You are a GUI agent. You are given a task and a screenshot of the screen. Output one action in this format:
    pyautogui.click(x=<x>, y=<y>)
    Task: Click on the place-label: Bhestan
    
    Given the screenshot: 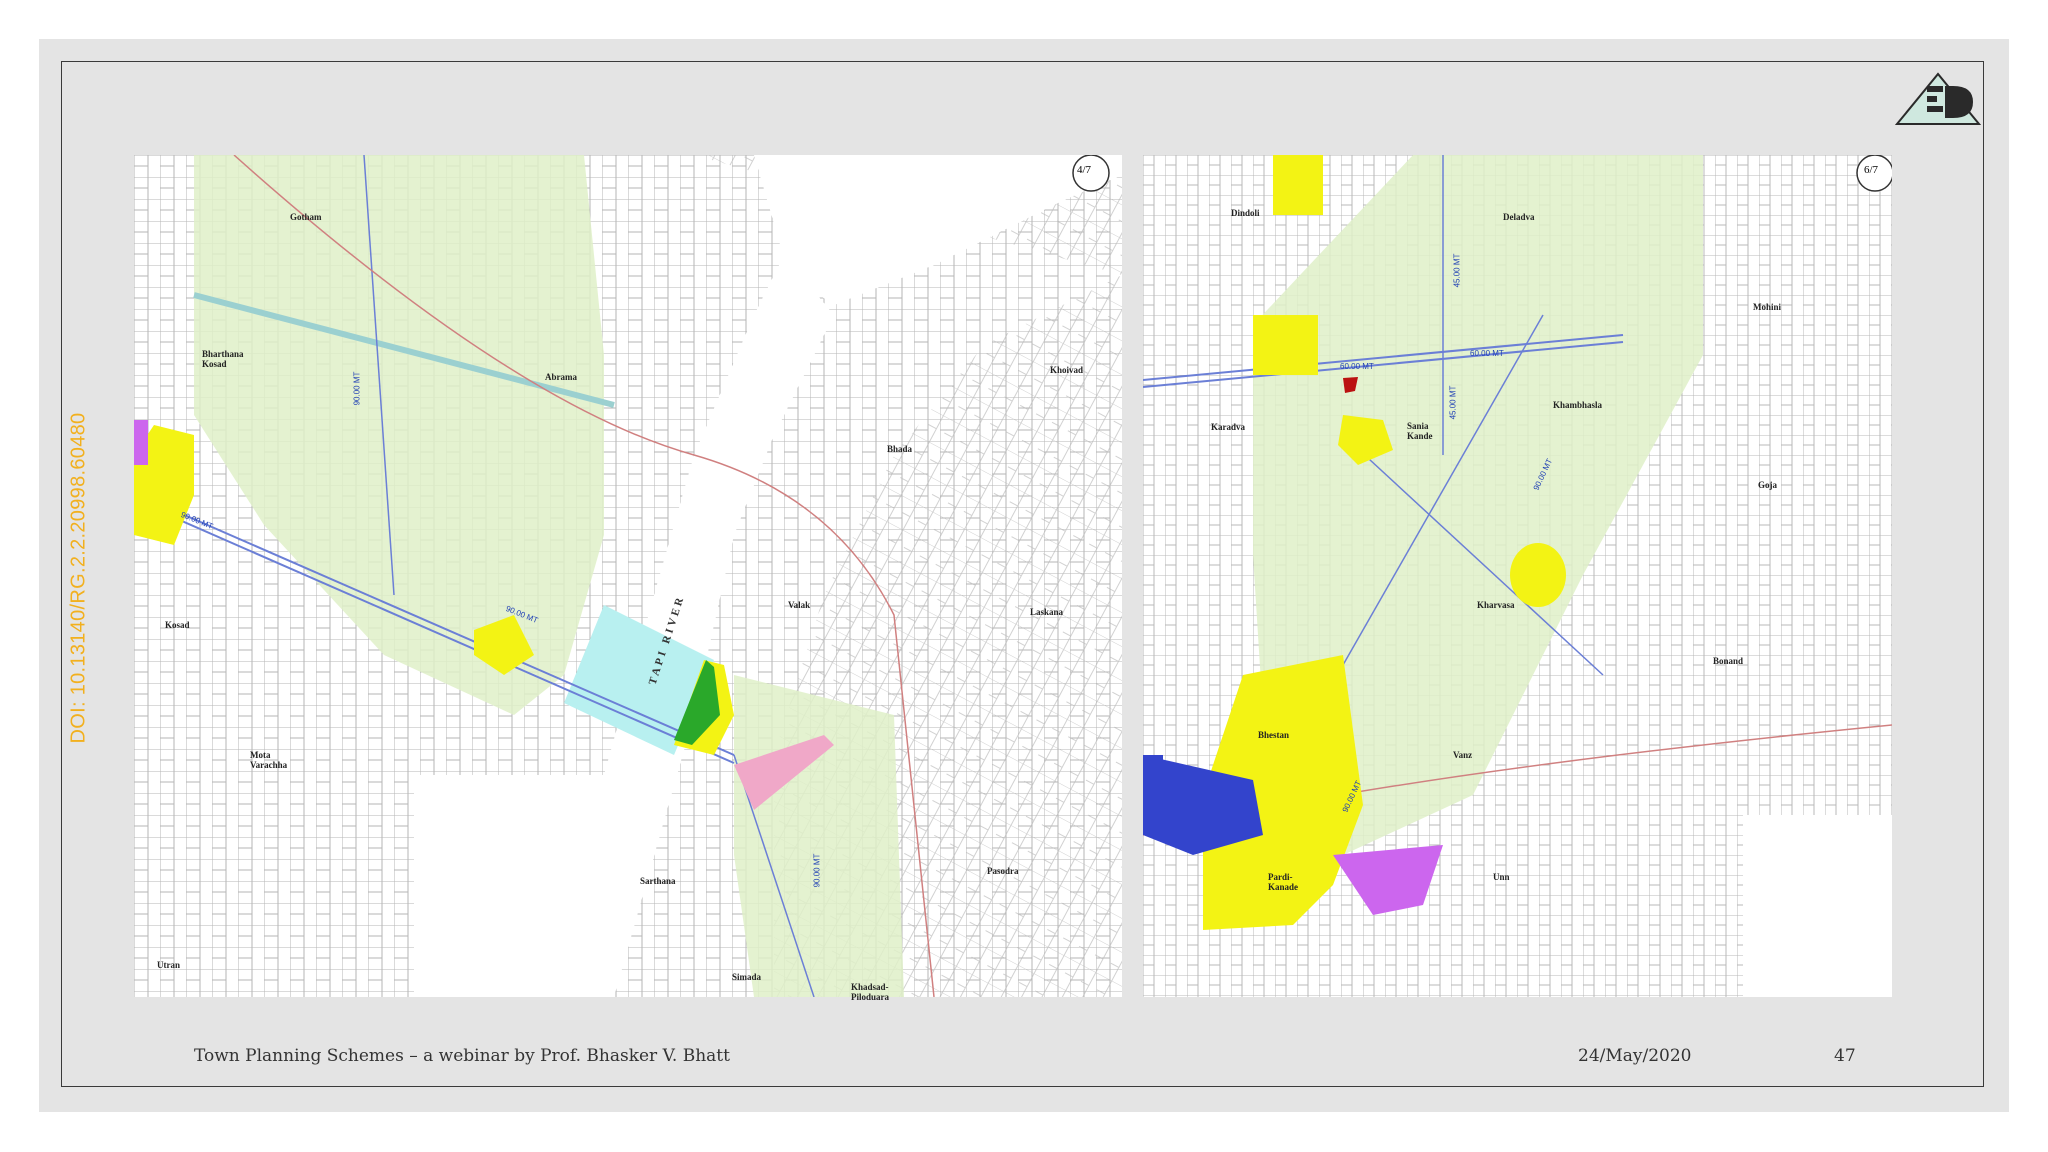 What is the action you would take?
    pyautogui.click(x=1274, y=735)
    